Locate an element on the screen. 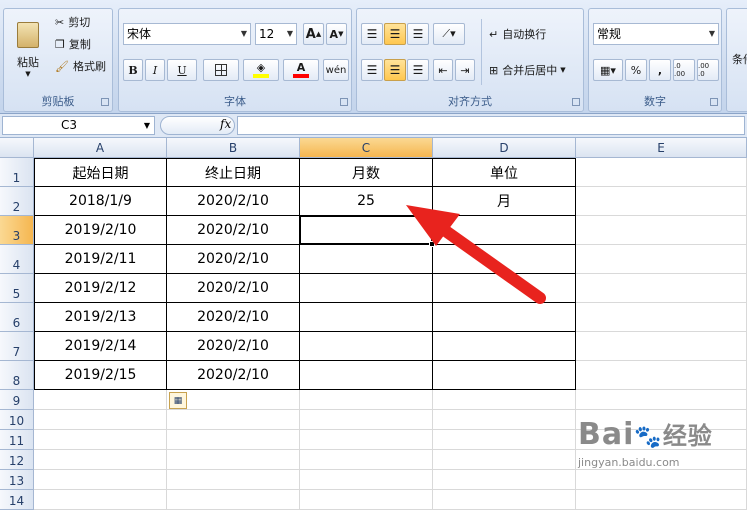 The height and width of the screenshot is (510, 747). merge-center-button: ⊞ 合并后居中 ▼ is located at coordinates (527, 70).